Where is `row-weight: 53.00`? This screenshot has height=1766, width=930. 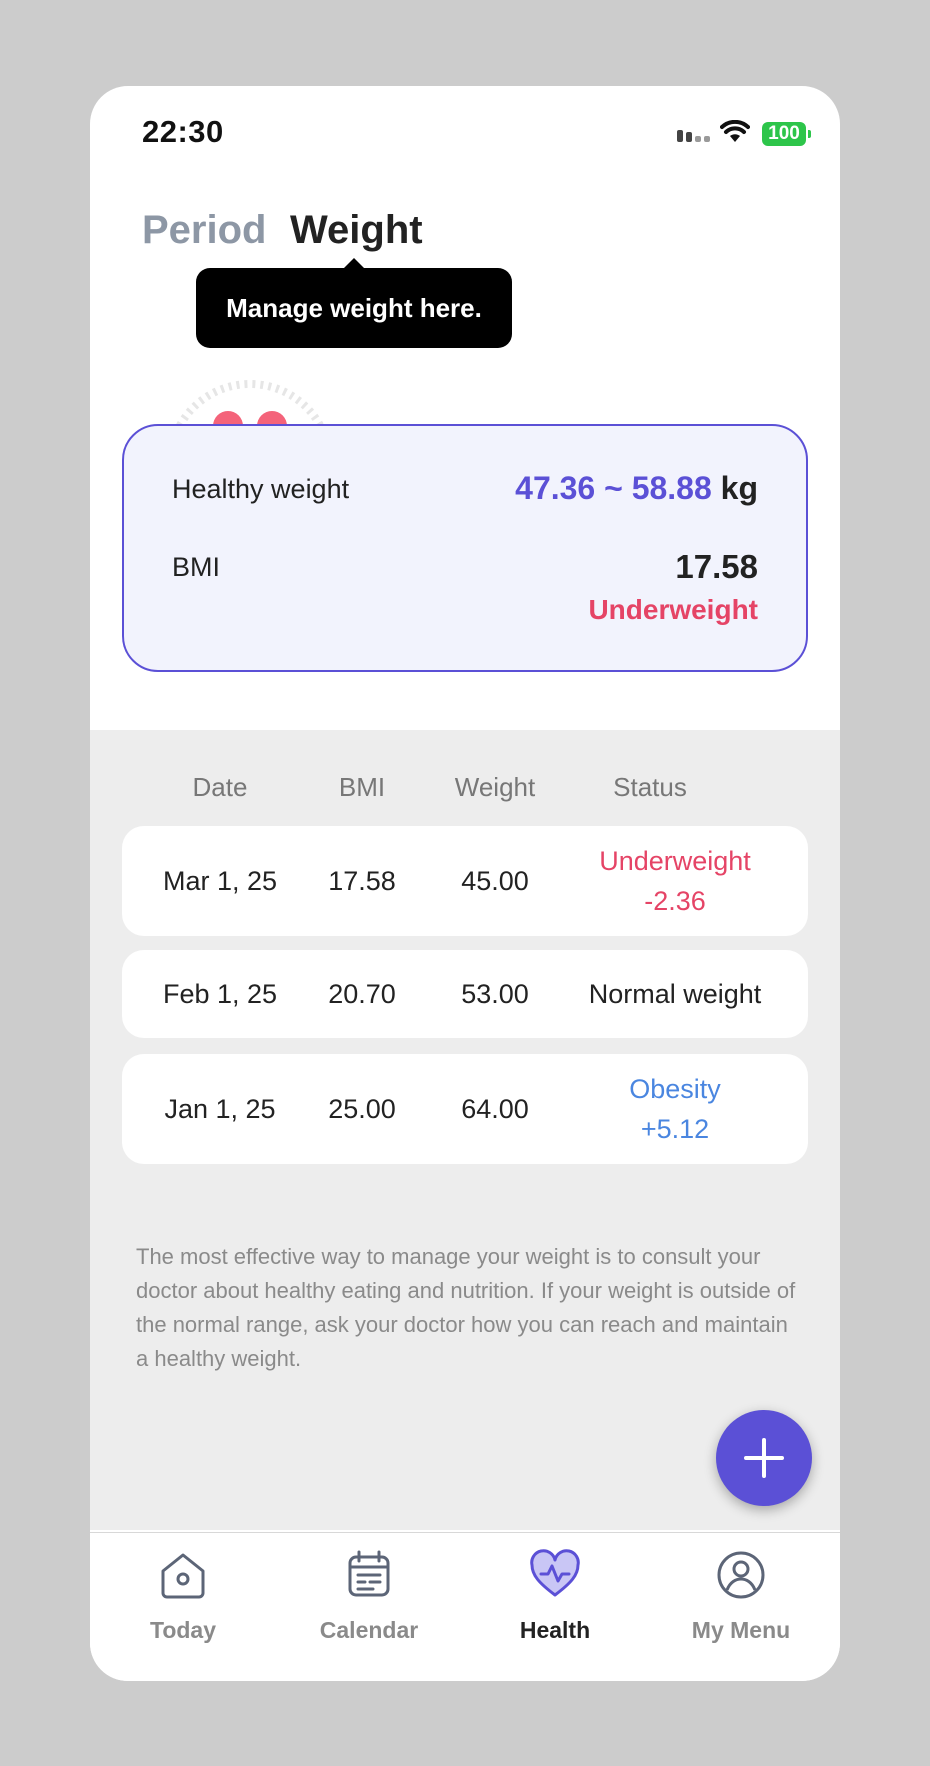 row-weight: 53.00 is located at coordinates (495, 994).